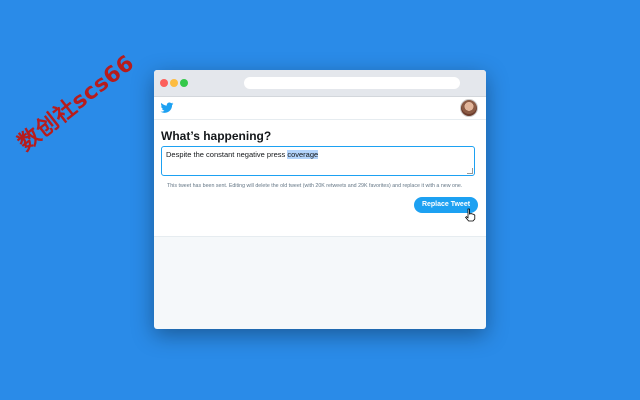 The width and height of the screenshot is (640, 400). Describe the element at coordinates (184, 83) in the screenshot. I see `maximize-window-button` at that location.